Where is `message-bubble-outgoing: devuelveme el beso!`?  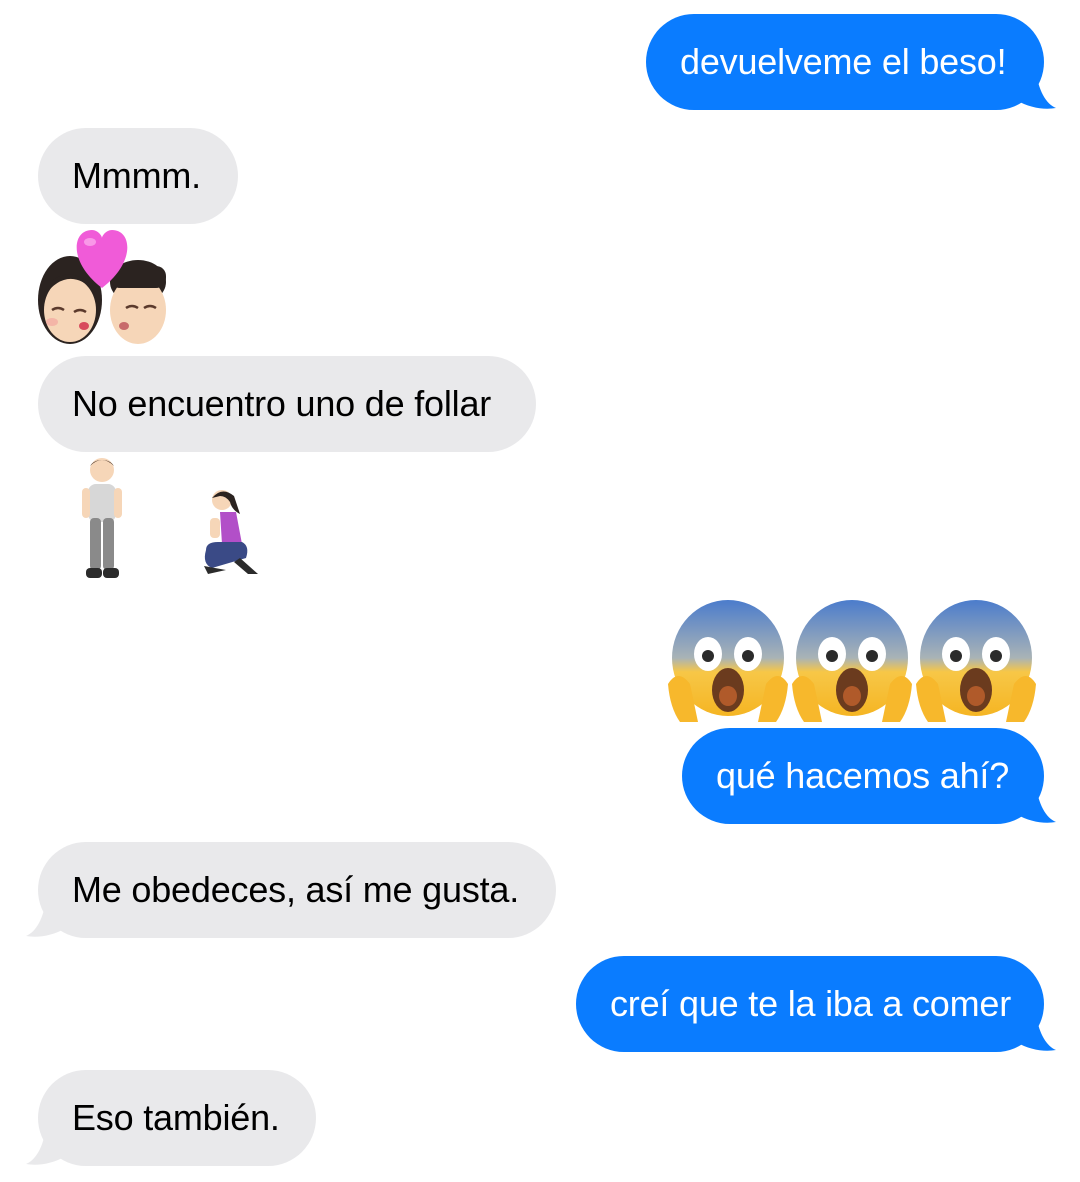 message-bubble-outgoing: devuelveme el beso! is located at coordinates (845, 62).